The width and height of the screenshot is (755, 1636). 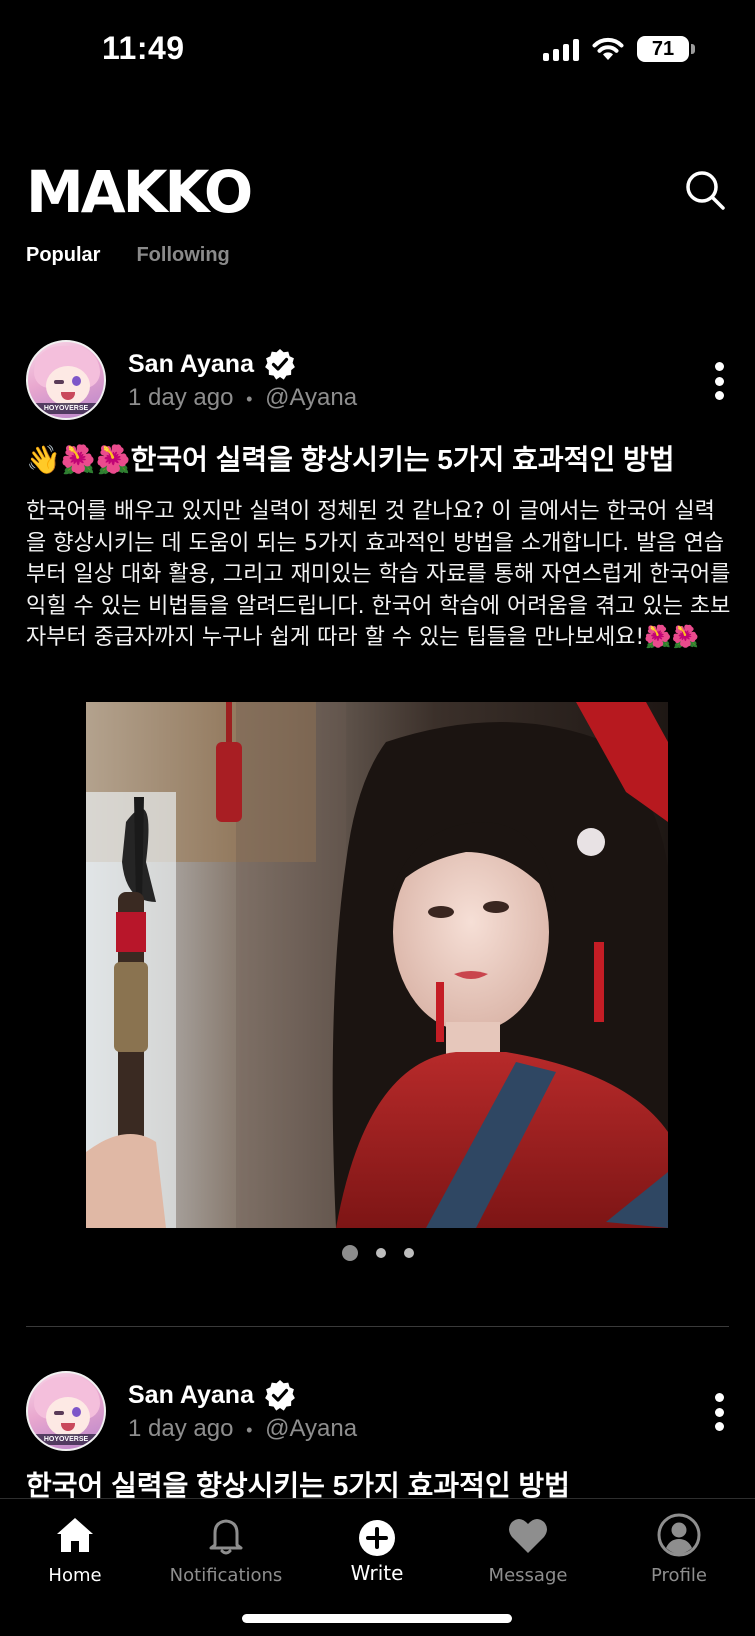 I want to click on battery-icon: 71, so click(x=666, y=49).